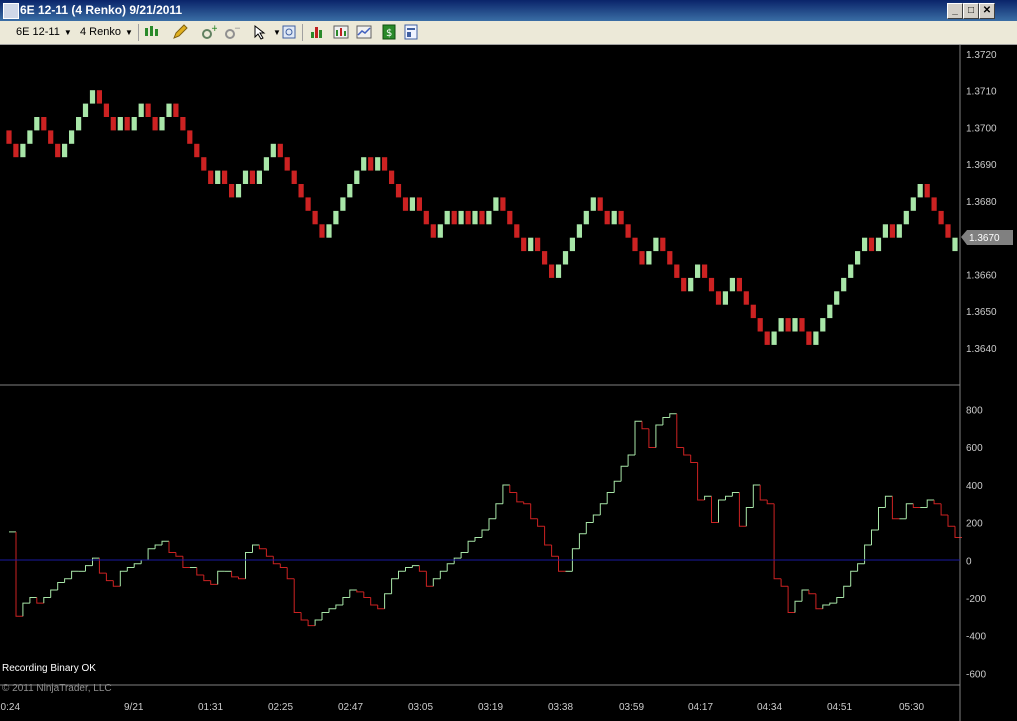 Image resolution: width=1017 pixels, height=721 pixels. I want to click on time-tick-label: 9/21, so click(134, 707).